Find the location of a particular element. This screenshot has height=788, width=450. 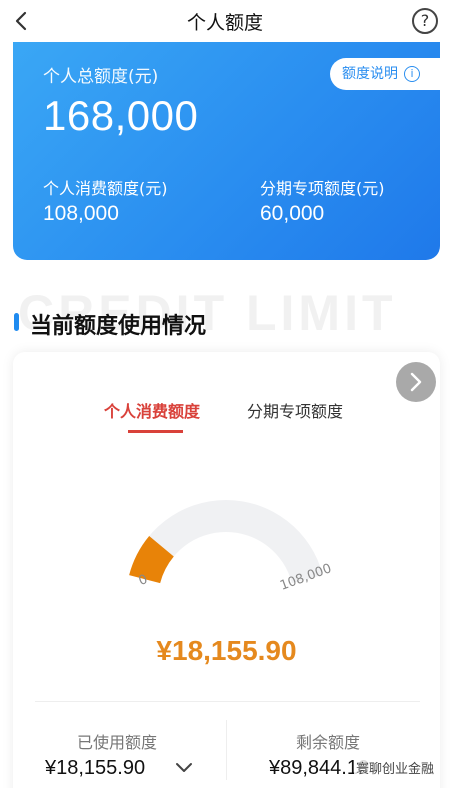

top-nav-bar: 个人额度 ? is located at coordinates (225, 21).